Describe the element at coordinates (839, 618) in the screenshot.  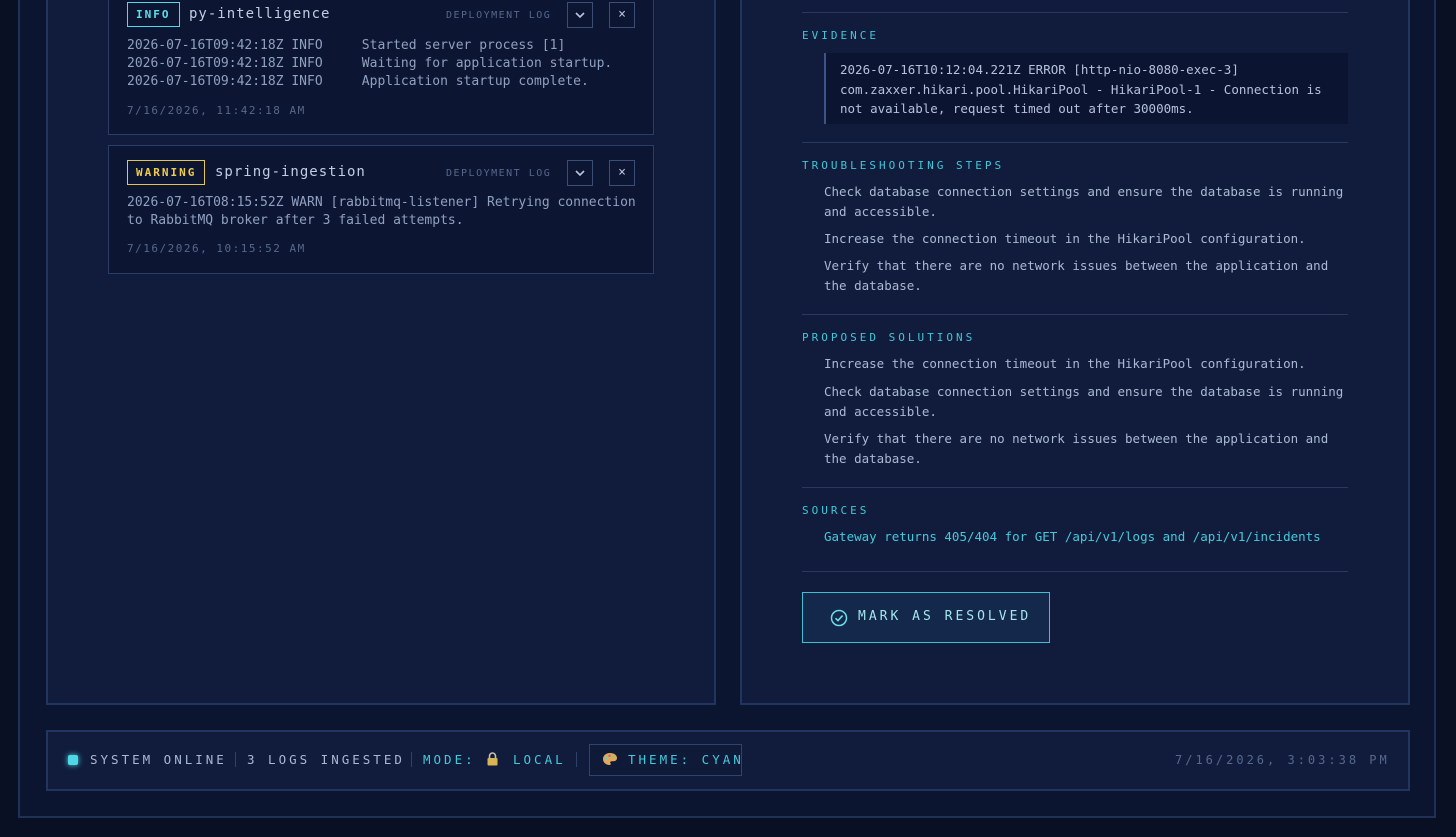
I see `check-circle-icon` at that location.